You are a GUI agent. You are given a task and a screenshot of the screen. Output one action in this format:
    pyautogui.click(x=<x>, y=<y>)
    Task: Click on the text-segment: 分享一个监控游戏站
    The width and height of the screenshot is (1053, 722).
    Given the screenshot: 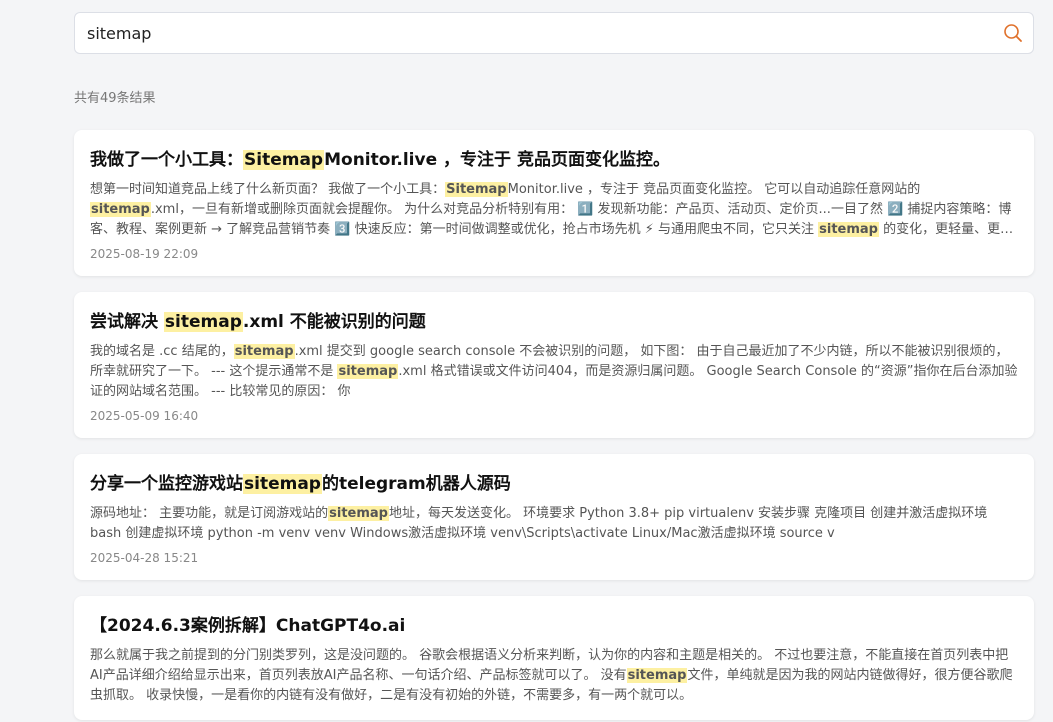 What is the action you would take?
    pyautogui.click(x=166, y=484)
    